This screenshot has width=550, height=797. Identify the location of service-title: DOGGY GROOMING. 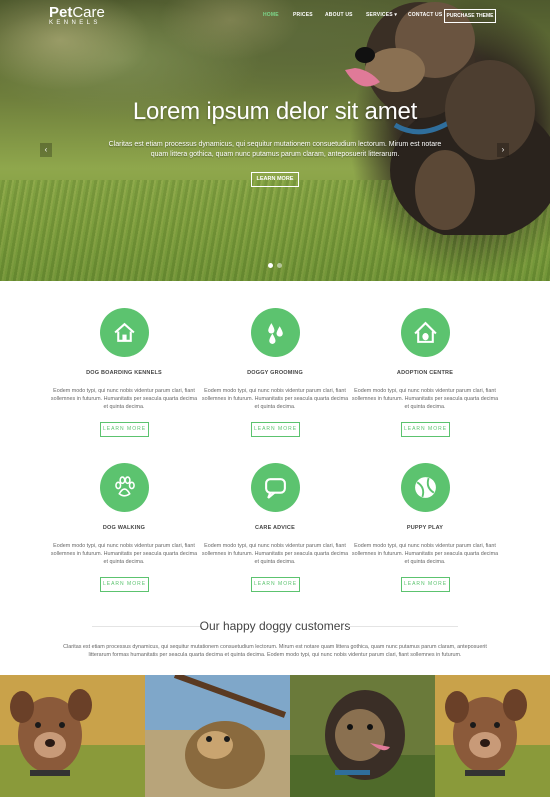
(275, 373).